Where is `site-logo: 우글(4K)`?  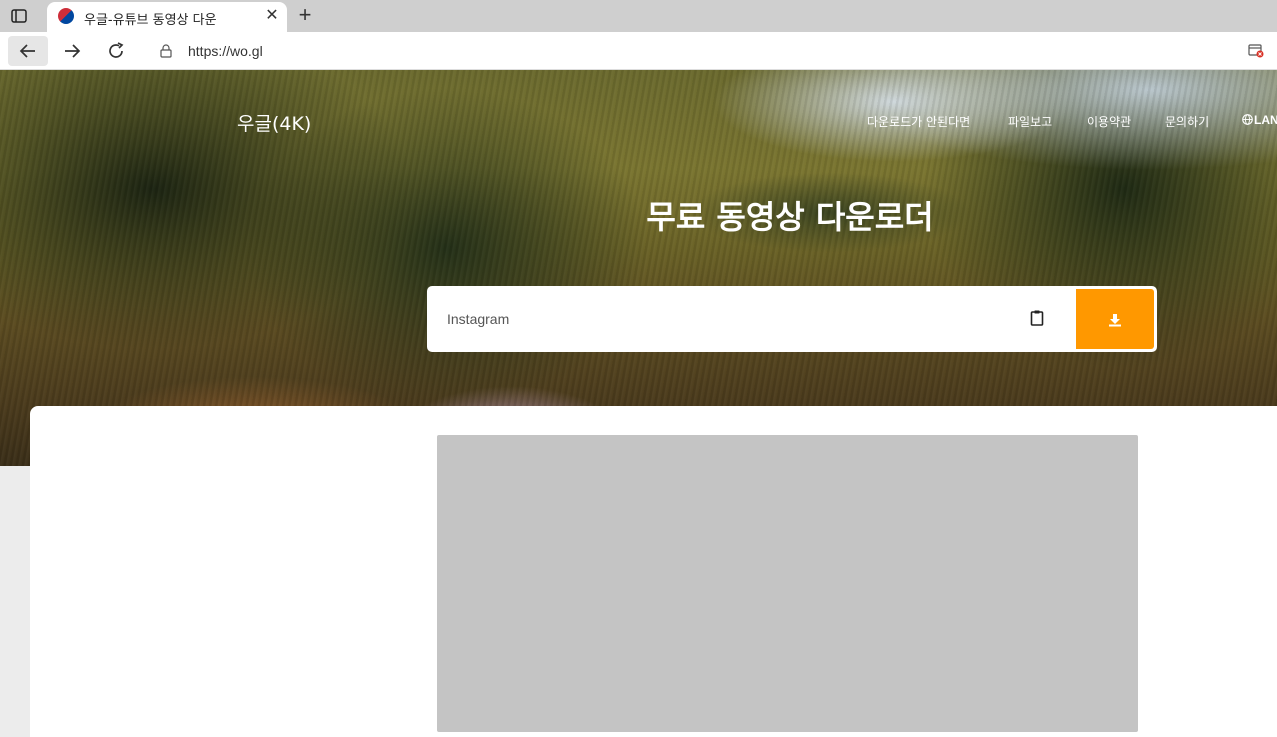
site-logo: 우글(4K) is located at coordinates (274, 122).